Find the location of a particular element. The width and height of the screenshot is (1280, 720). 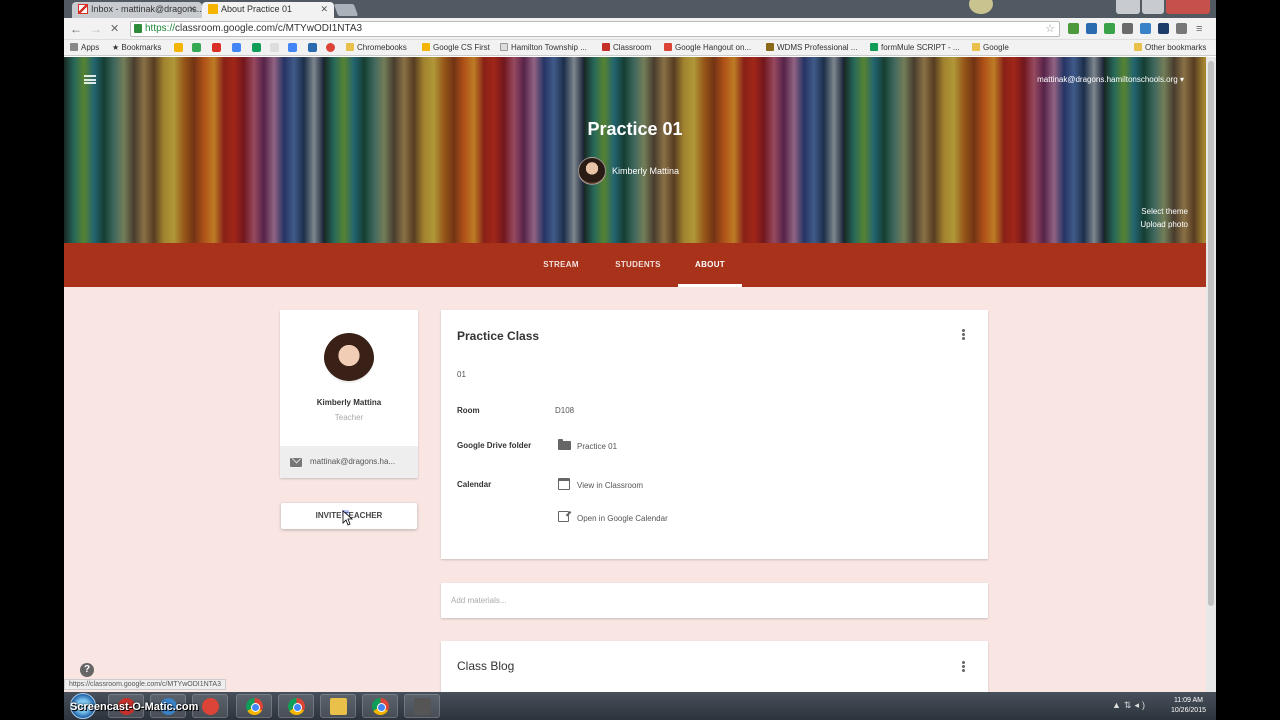

taskbar-app is located at coordinates (422, 706).